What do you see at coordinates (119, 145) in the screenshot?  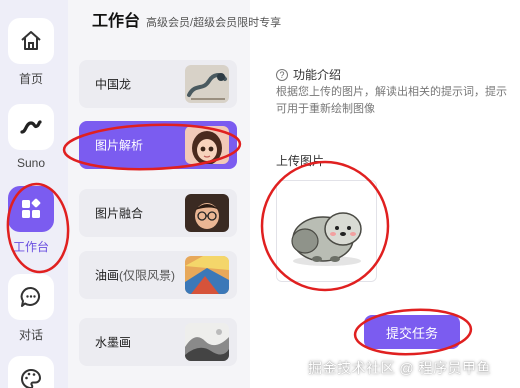 I see `feature-card-label: 图片解析` at bounding box center [119, 145].